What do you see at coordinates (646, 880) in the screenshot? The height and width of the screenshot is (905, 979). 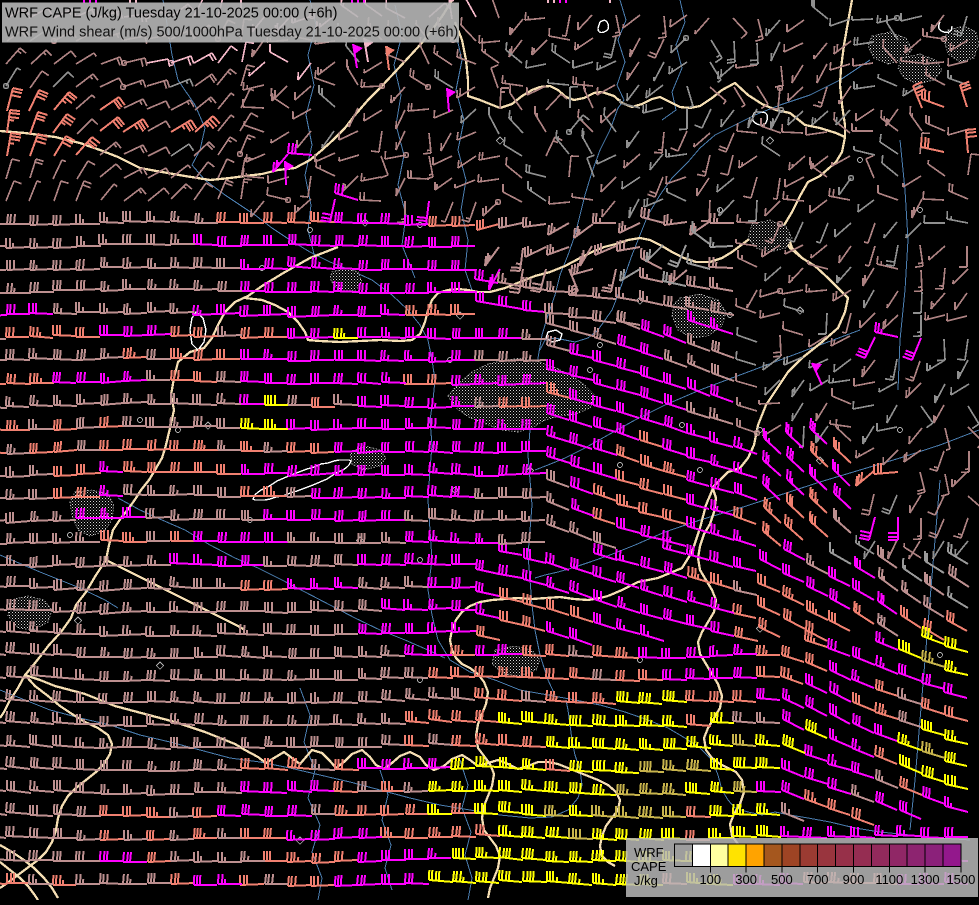 I see `svg-text: J/kg` at bounding box center [646, 880].